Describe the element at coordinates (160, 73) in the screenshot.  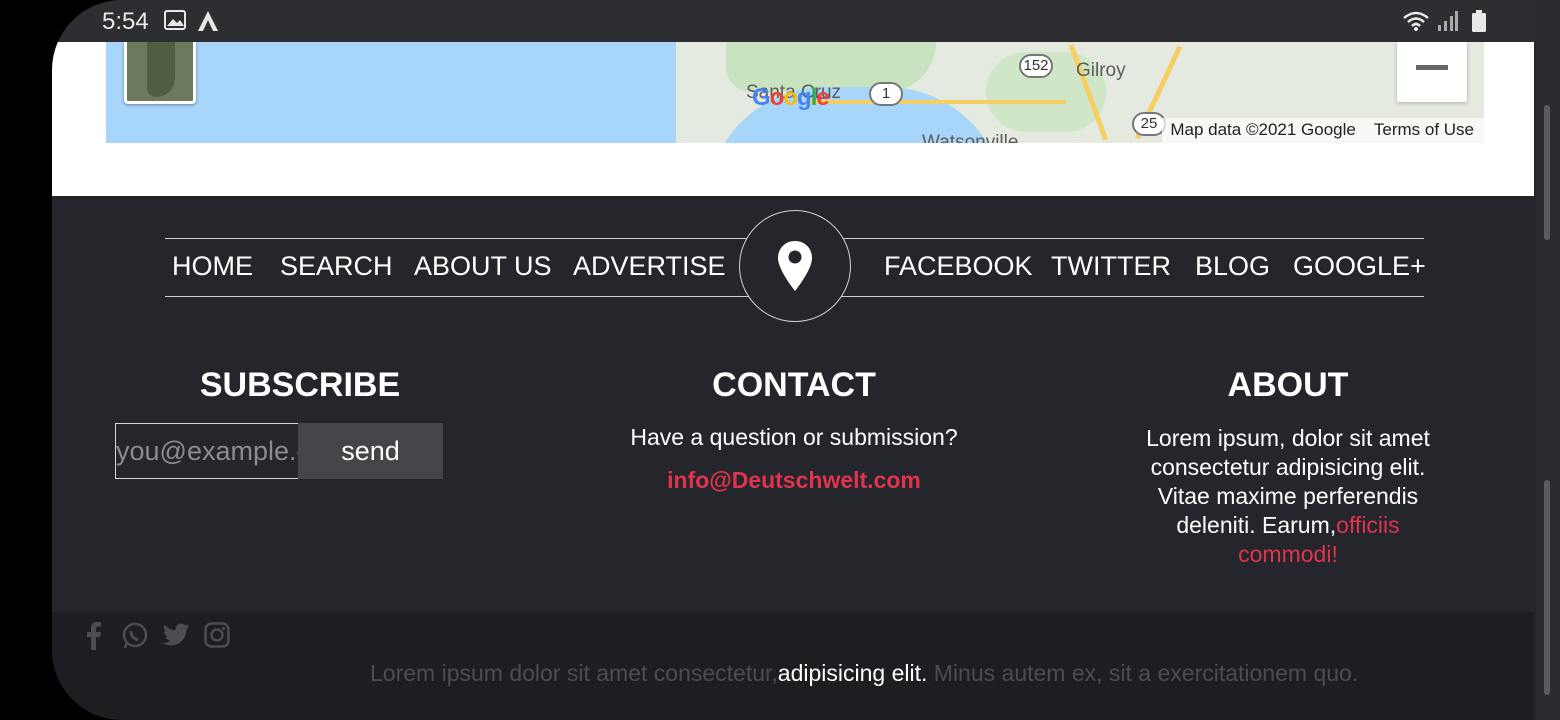
I see `satellite-toggle` at that location.